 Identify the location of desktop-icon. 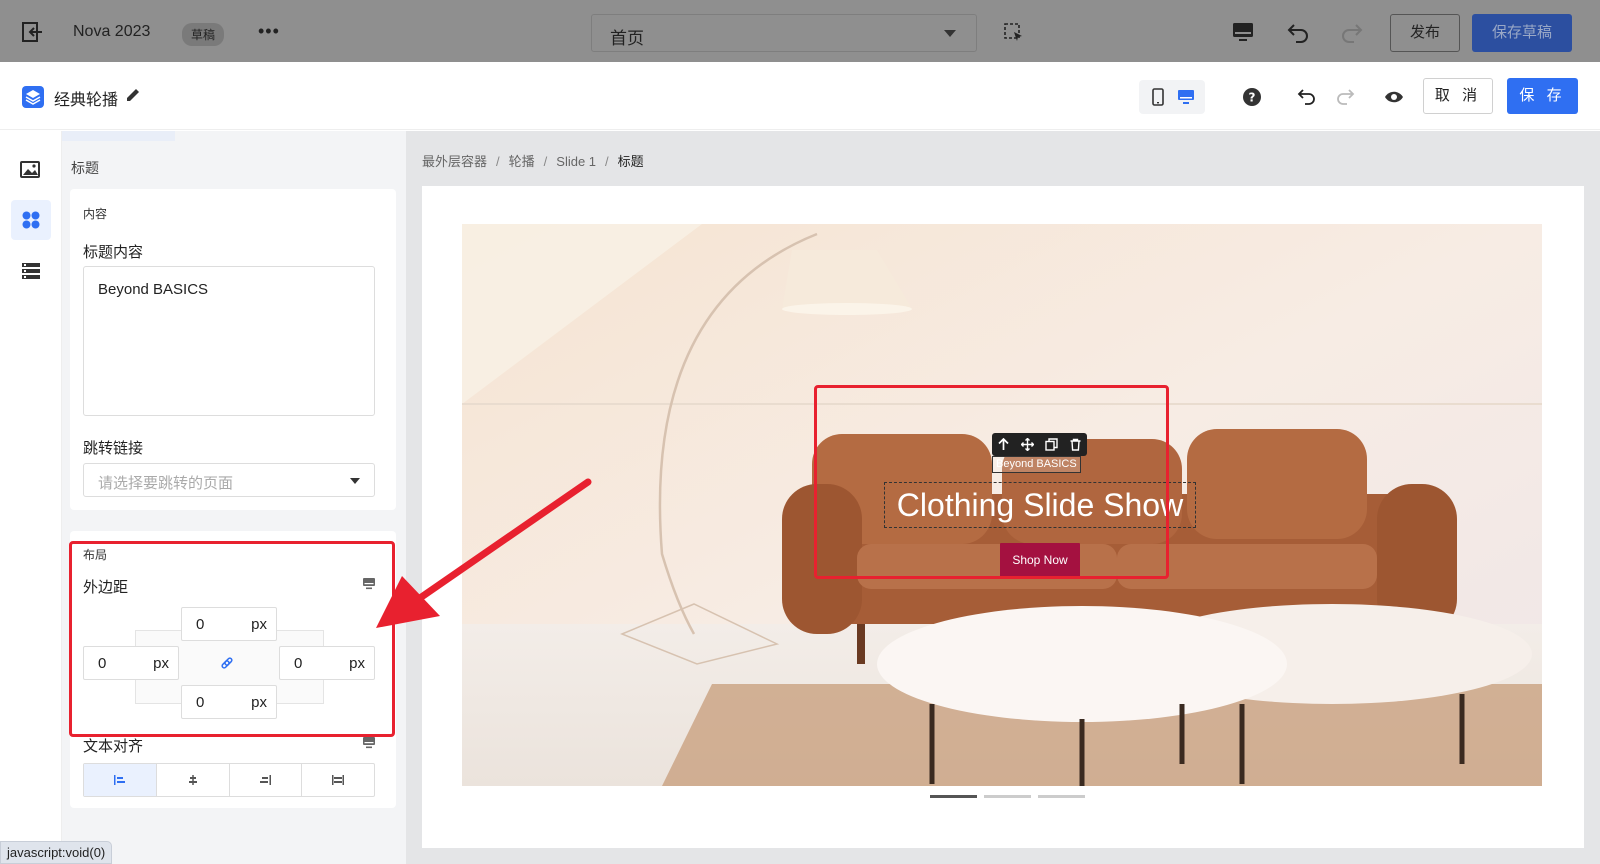
(369, 742).